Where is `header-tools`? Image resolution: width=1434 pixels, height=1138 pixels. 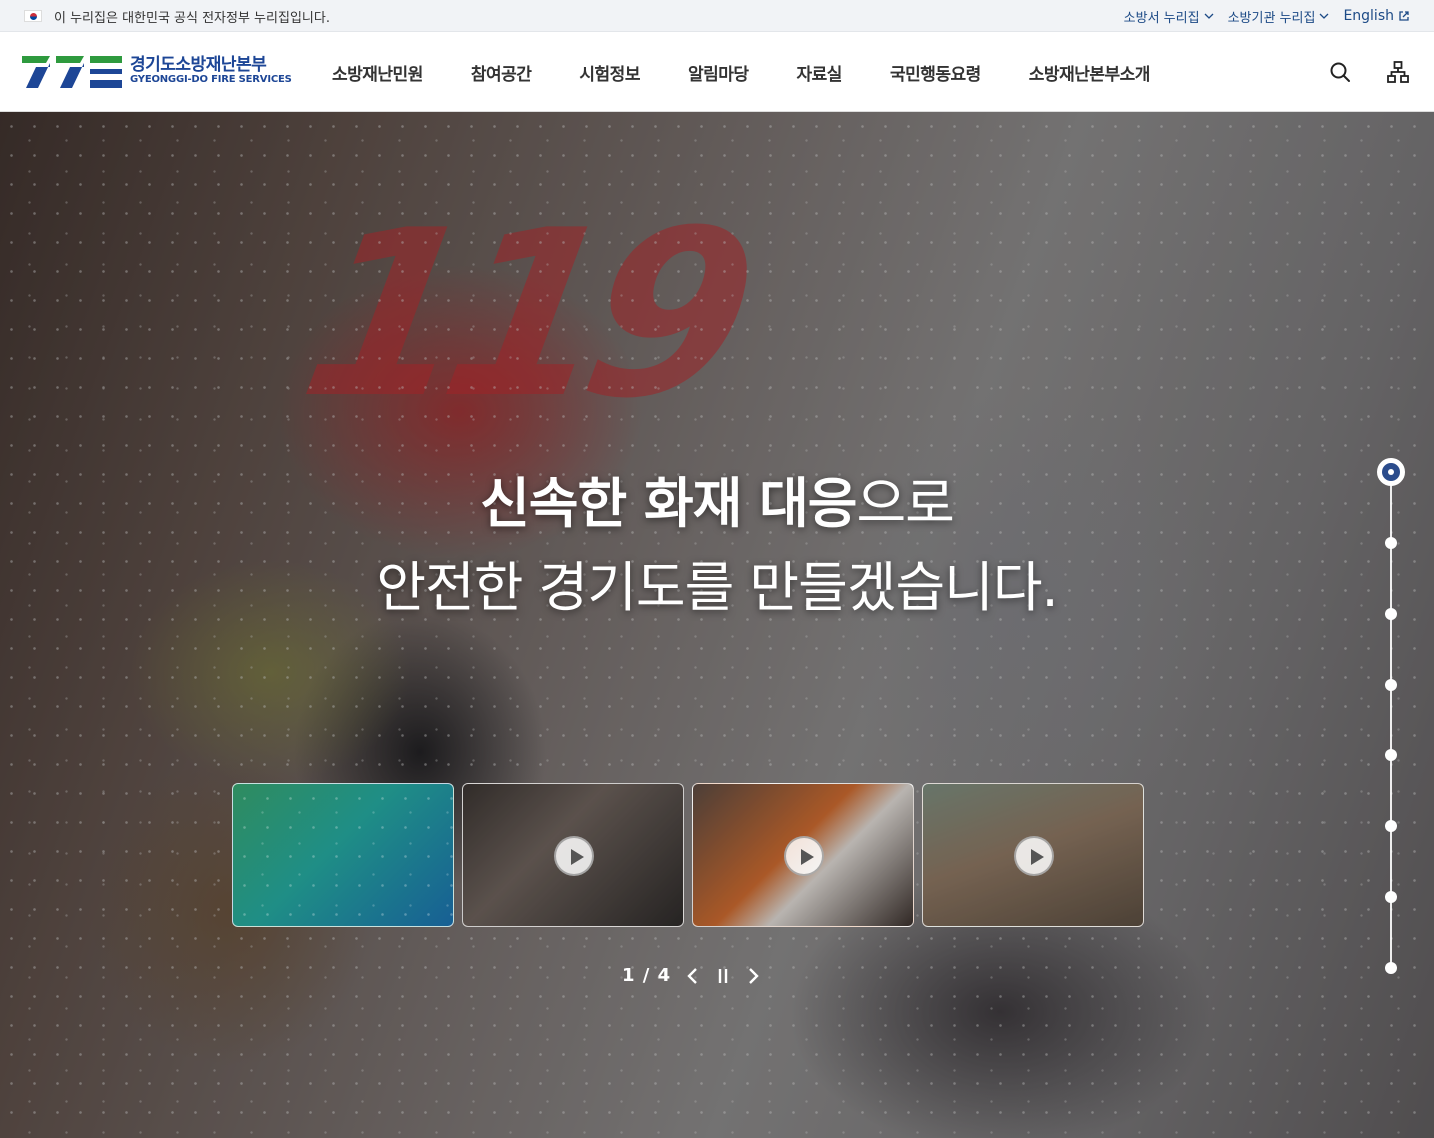
header-tools is located at coordinates (1369, 72).